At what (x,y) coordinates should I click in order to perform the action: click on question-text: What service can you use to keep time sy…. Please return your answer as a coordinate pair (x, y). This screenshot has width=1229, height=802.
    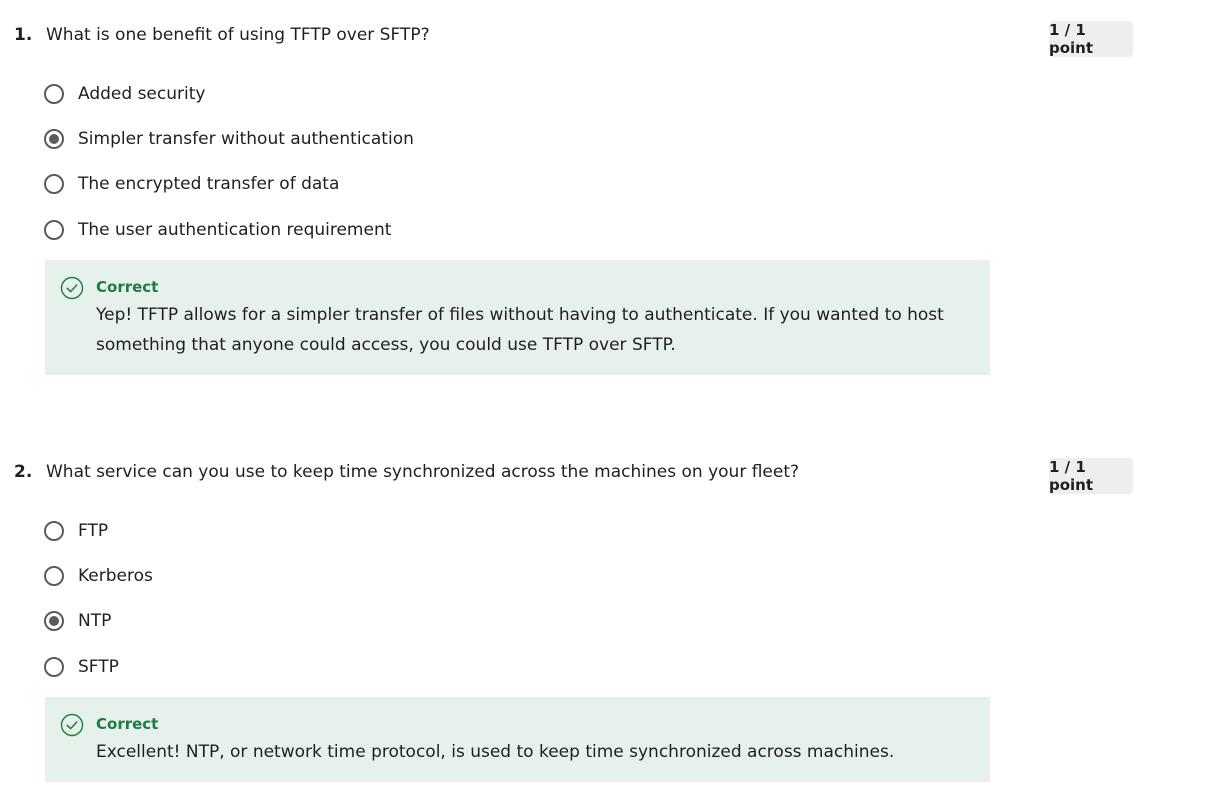
    Looking at the image, I should click on (423, 472).